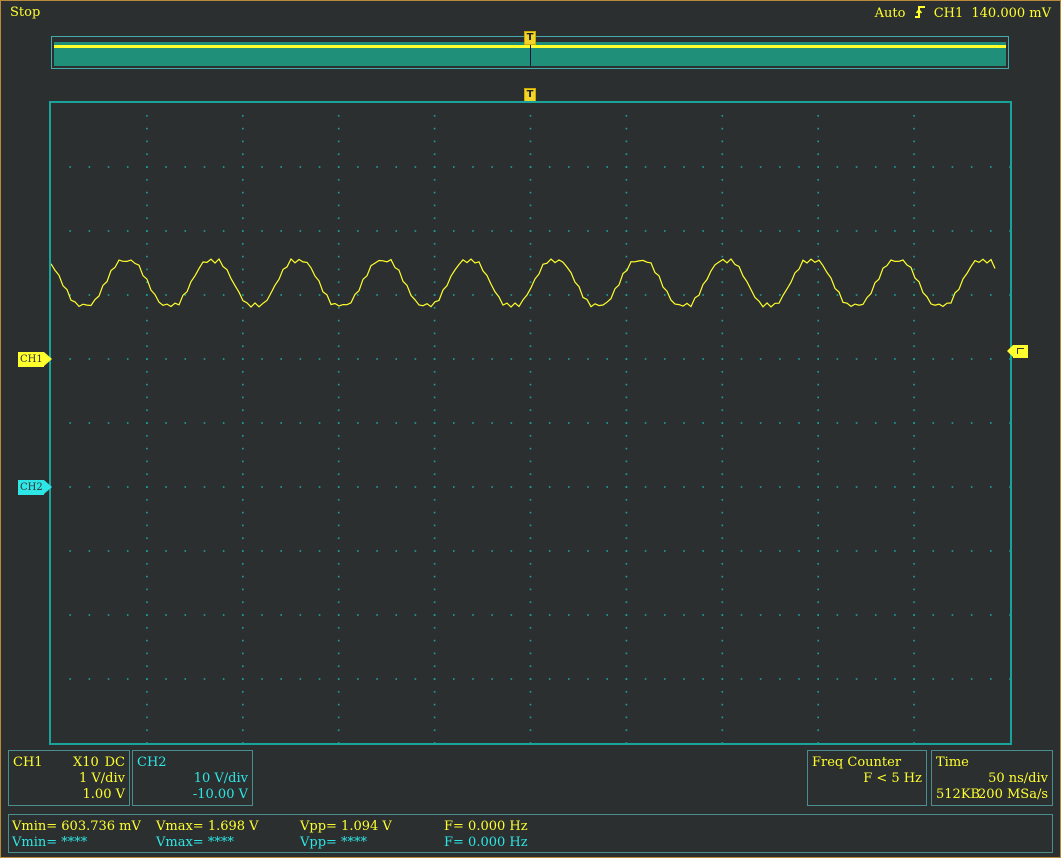 The width and height of the screenshot is (1061, 858). What do you see at coordinates (530, 95) in the screenshot?
I see `trigger-position-marker: T` at bounding box center [530, 95].